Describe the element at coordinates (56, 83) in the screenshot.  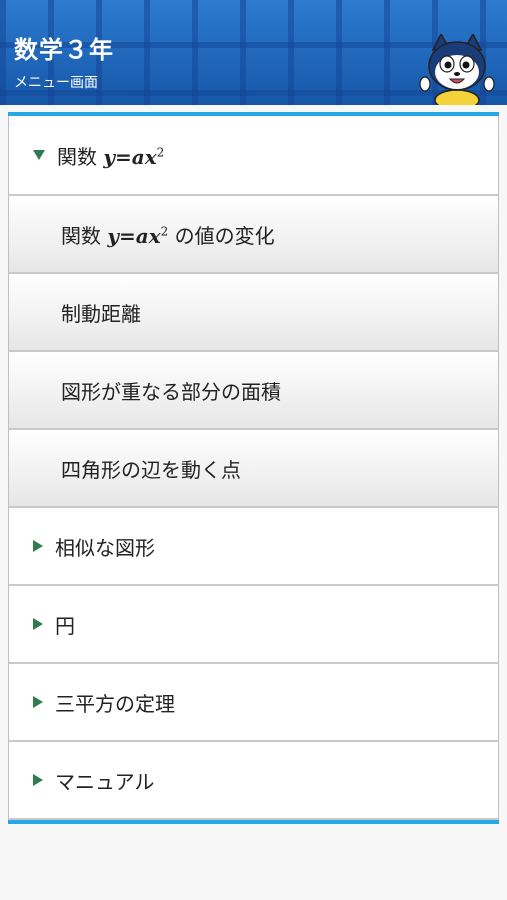
I see `screen-subtitle: メニュー画面` at that location.